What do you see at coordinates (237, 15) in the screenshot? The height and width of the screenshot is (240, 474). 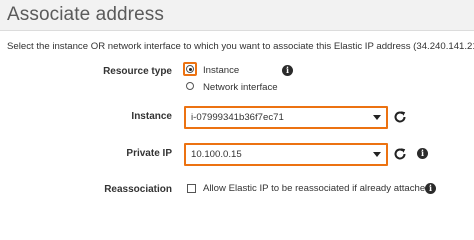 I see `header-bar: Associate address` at bounding box center [237, 15].